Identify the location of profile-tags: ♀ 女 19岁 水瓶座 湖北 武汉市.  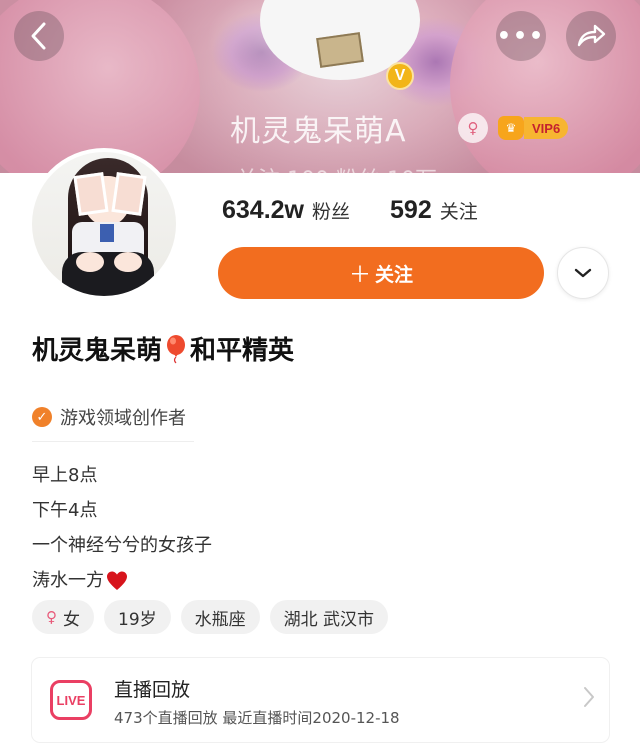
(215, 617).